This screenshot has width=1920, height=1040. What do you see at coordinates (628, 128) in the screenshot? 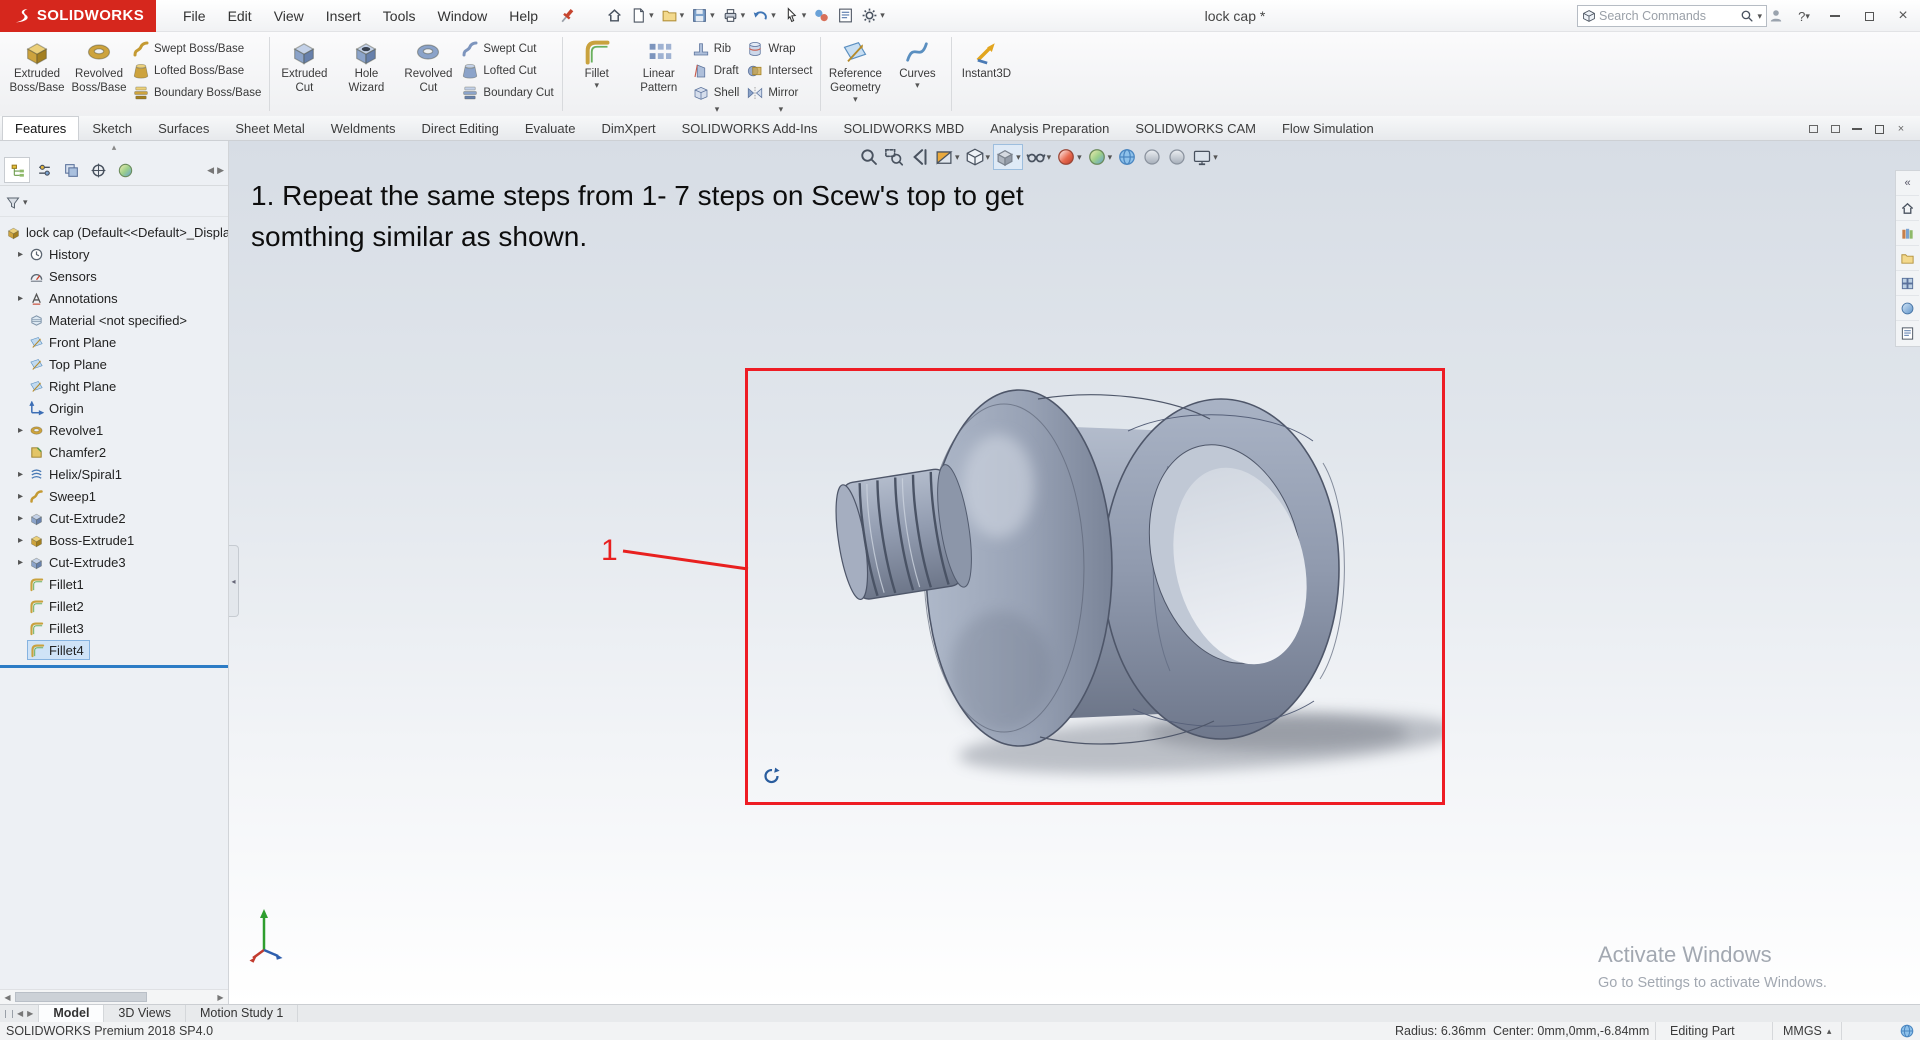
I see `tab-dimxpert: DimXpert` at bounding box center [628, 128].